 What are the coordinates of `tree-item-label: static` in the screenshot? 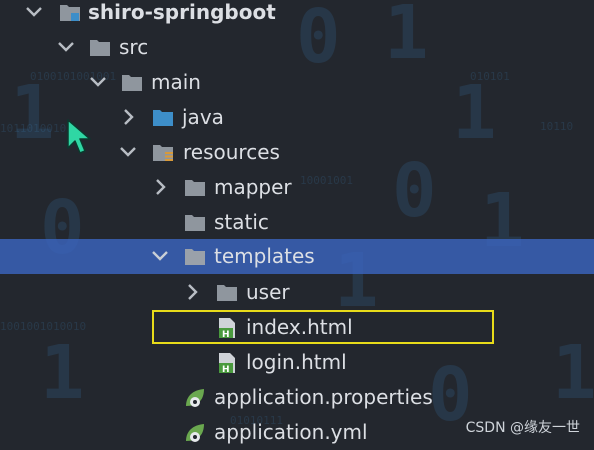 It's located at (241, 222).